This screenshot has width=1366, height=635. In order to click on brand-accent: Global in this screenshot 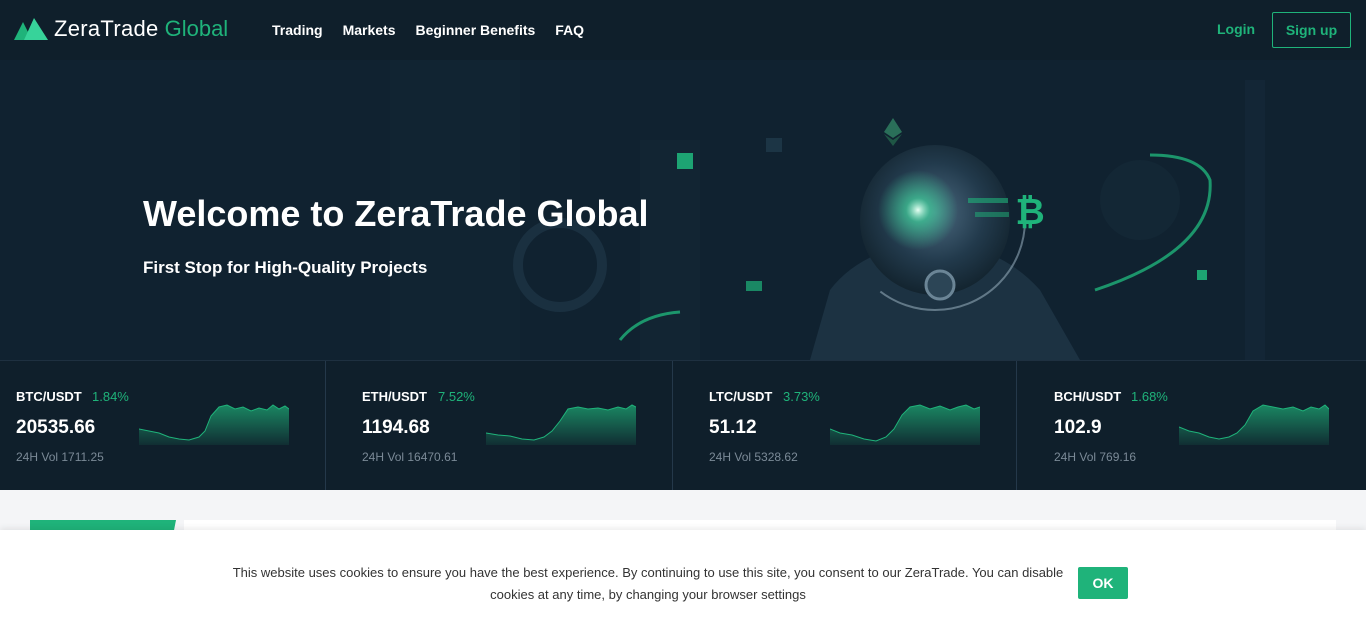, I will do `click(196, 28)`.